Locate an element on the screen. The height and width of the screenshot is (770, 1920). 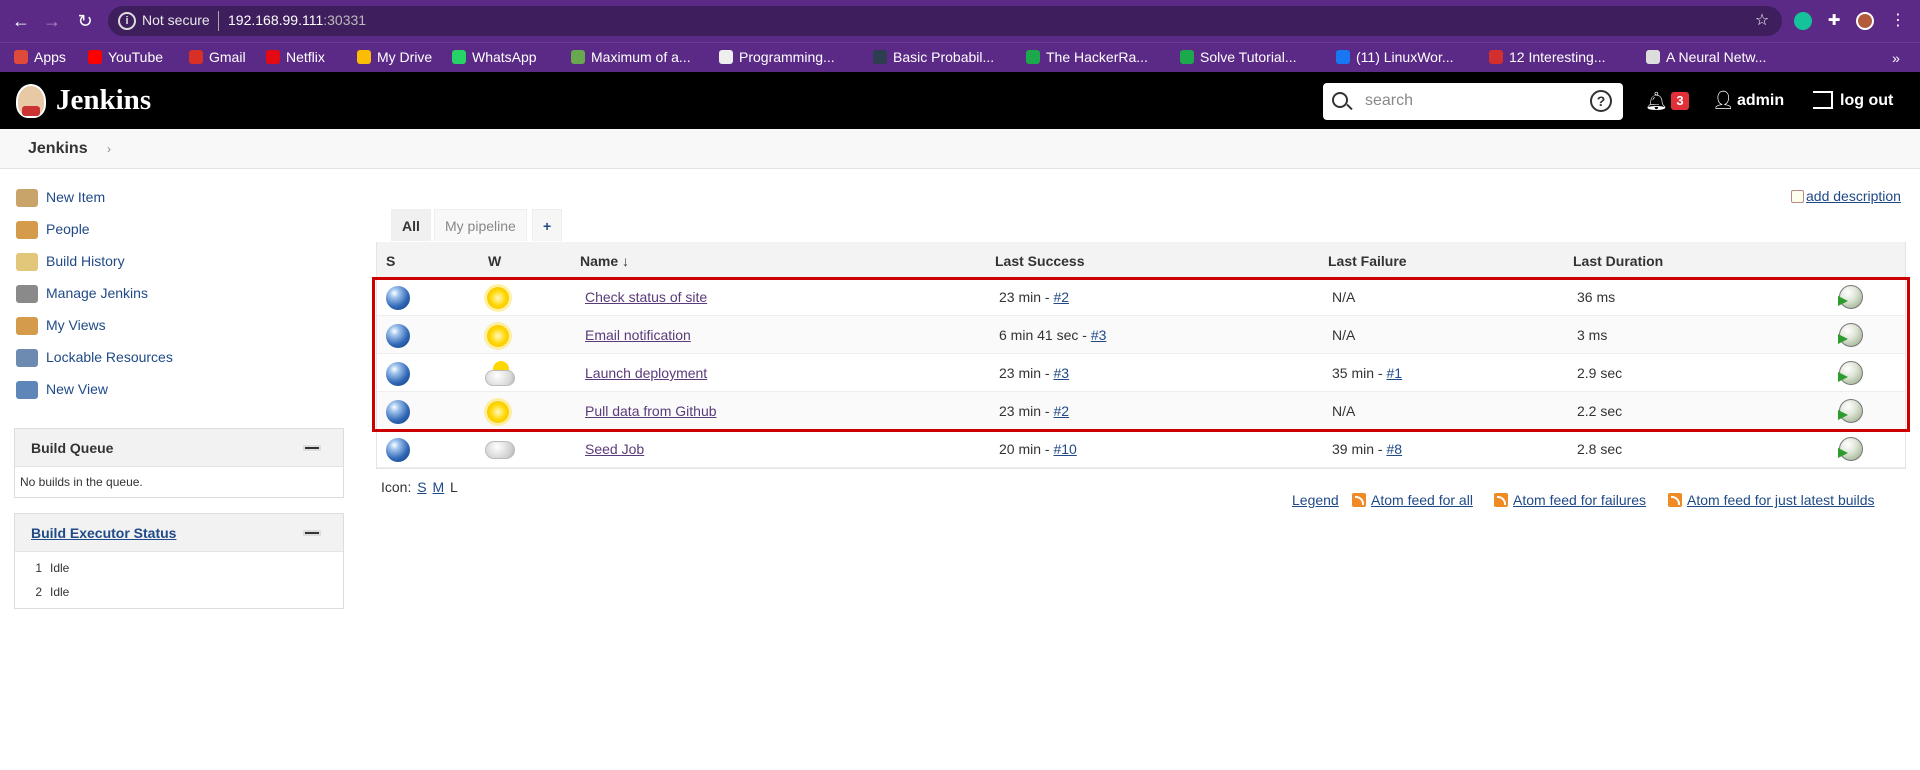
tab-add-view: + is located at coordinates (547, 225).